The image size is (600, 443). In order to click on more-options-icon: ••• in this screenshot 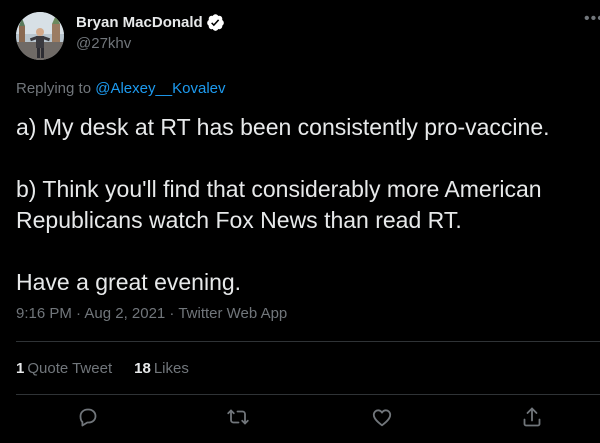, I will do `click(592, 20)`.